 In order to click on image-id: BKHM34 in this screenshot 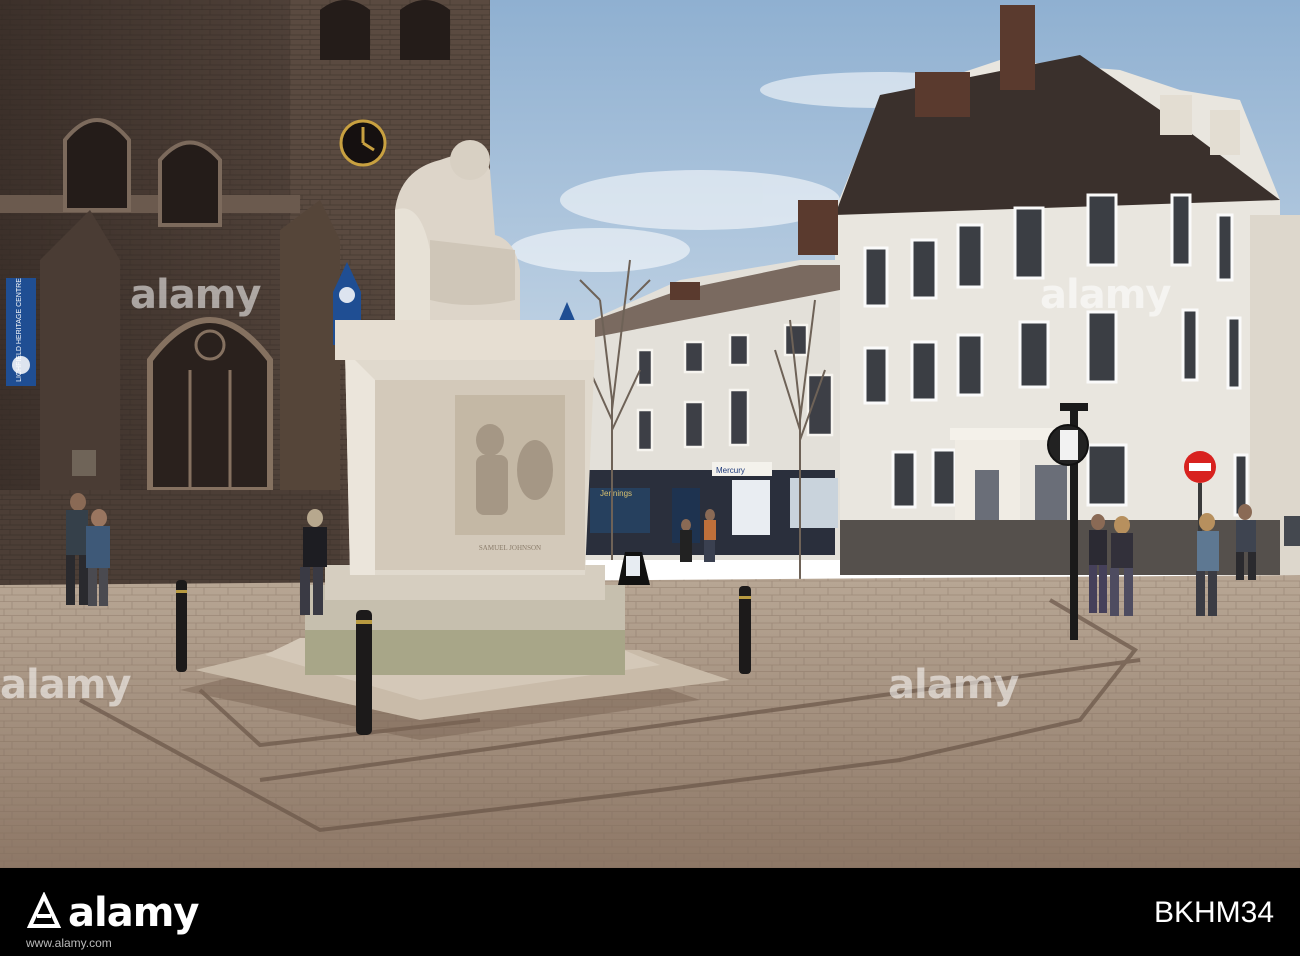, I will do `click(1213, 912)`.